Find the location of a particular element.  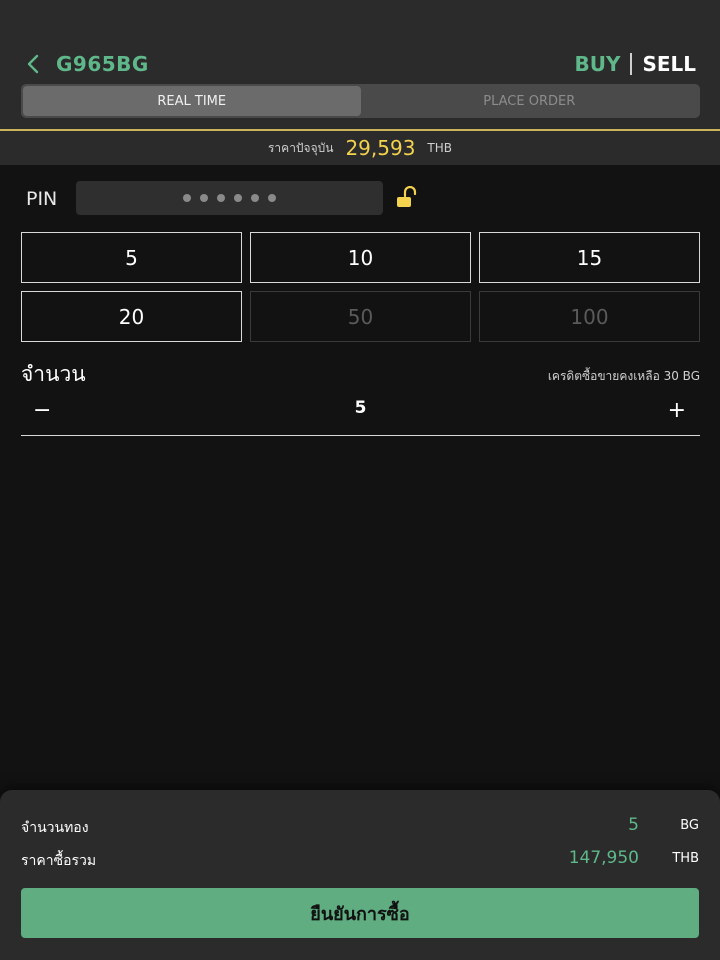

current-price-bar: ราคาปัจจุบัน 29,593 THB is located at coordinates (360, 148).